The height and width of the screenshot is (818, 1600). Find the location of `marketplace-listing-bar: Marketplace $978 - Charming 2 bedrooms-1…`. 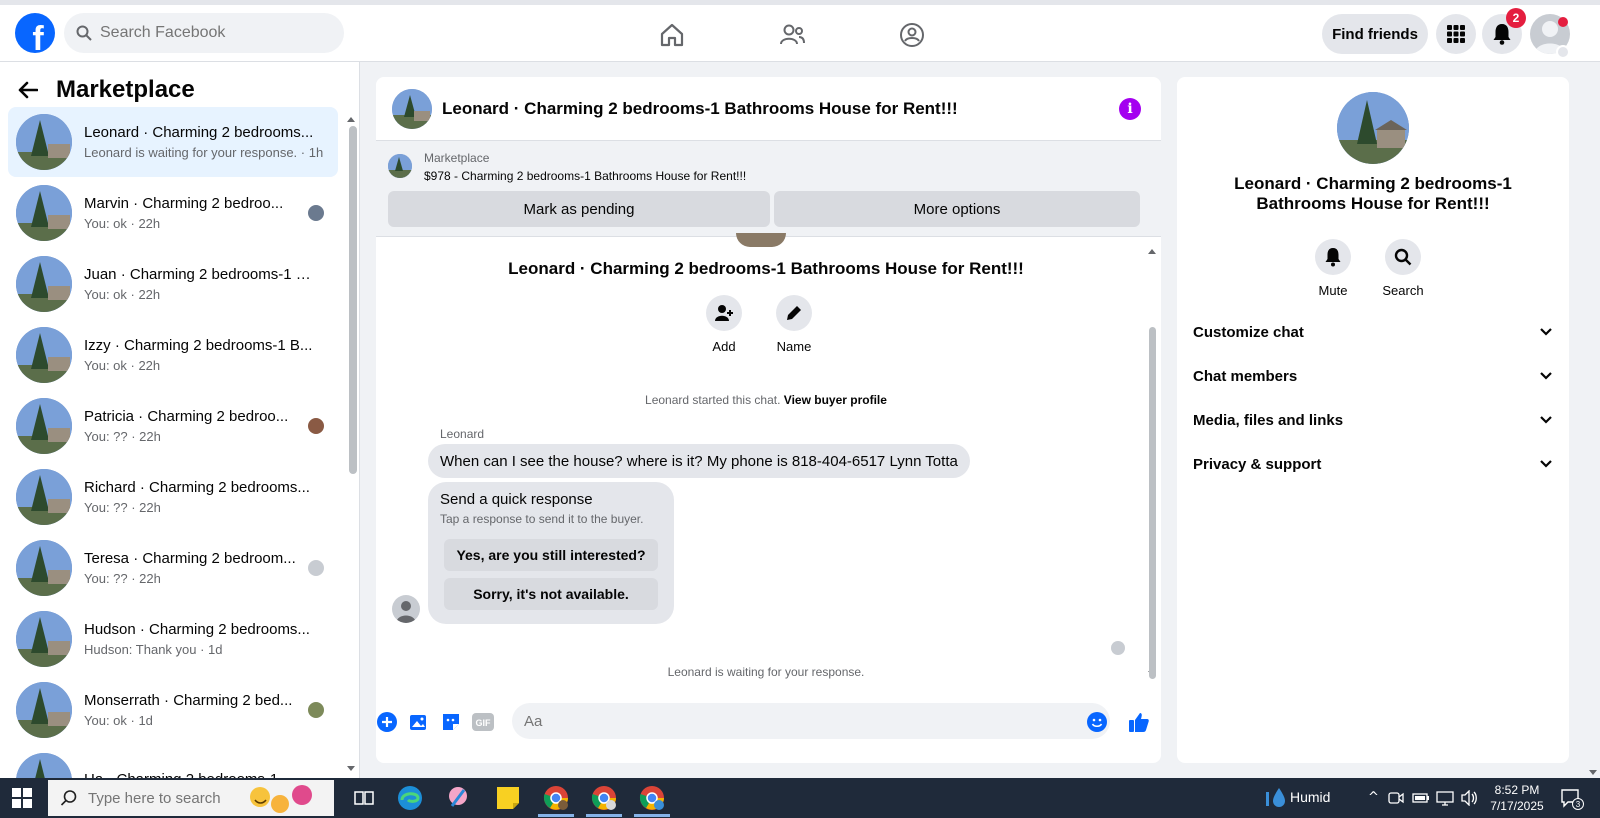

marketplace-listing-bar: Marketplace $978 - Charming 2 bedrooms-1… is located at coordinates (768, 189).